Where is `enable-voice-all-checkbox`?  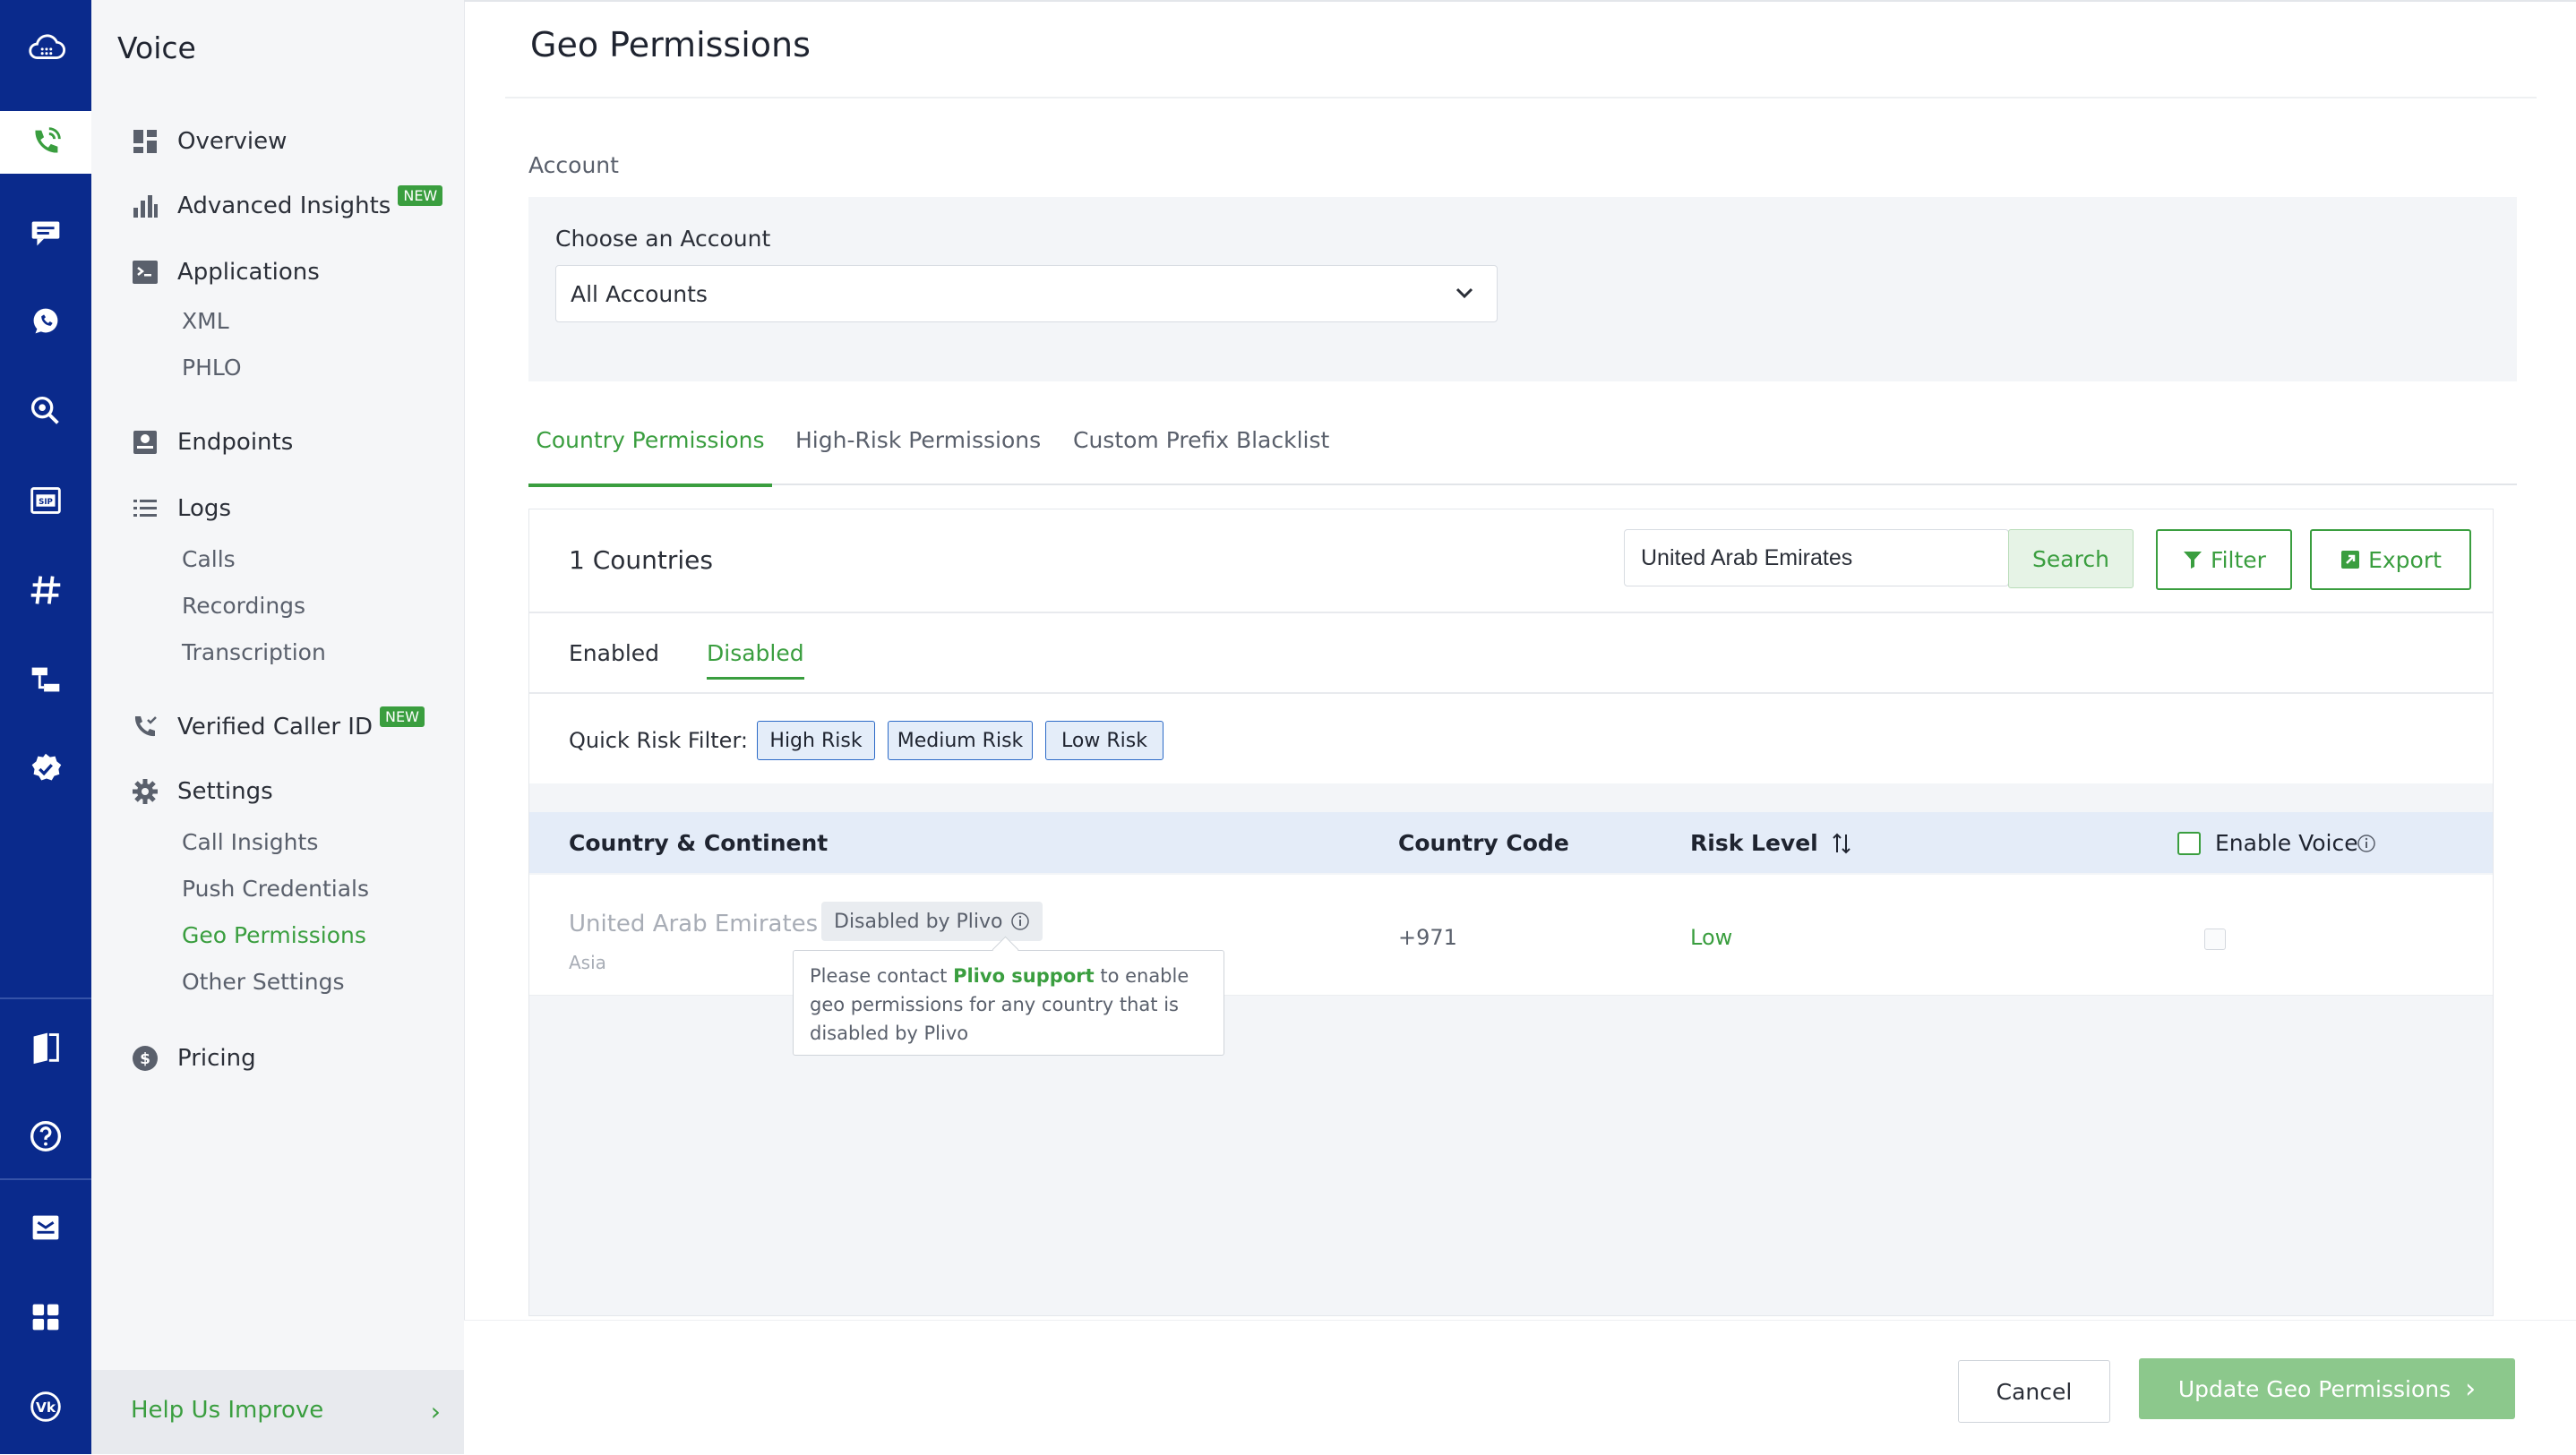 enable-voice-all-checkbox is located at coordinates (2189, 843).